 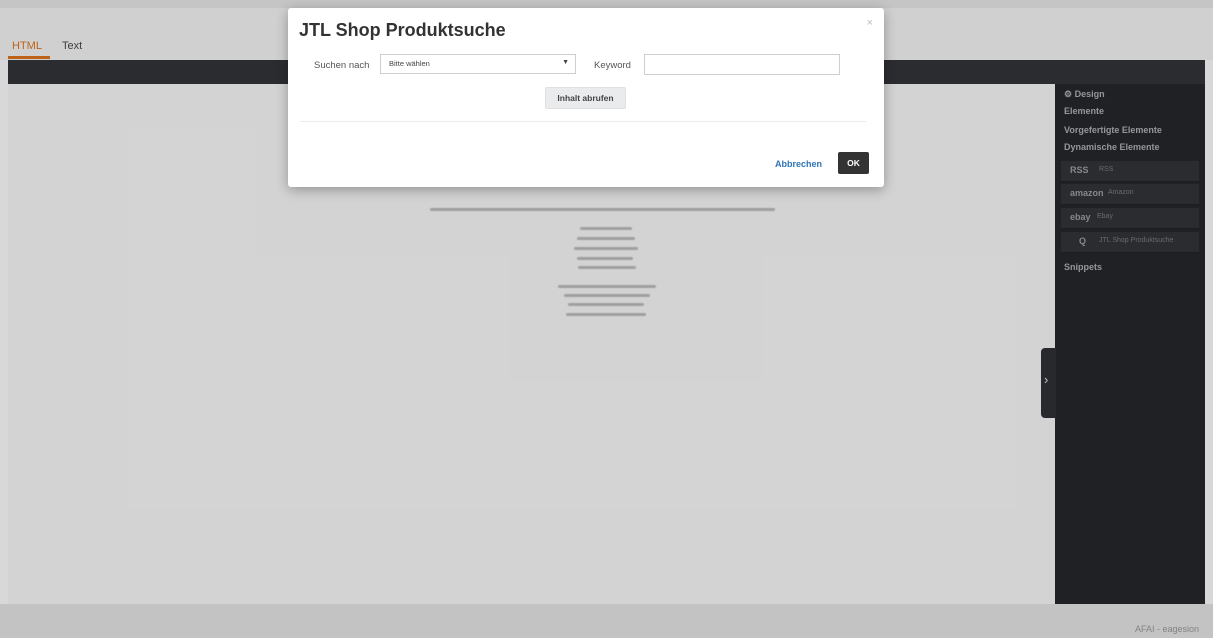 What do you see at coordinates (798, 164) in the screenshot?
I see `cancel-button: Abbrechen` at bounding box center [798, 164].